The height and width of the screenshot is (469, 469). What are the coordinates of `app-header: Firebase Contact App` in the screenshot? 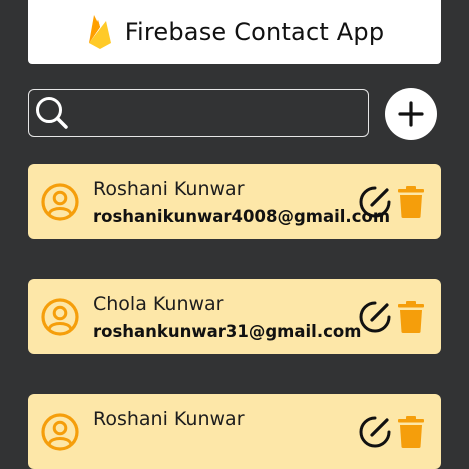 It's located at (234, 32).